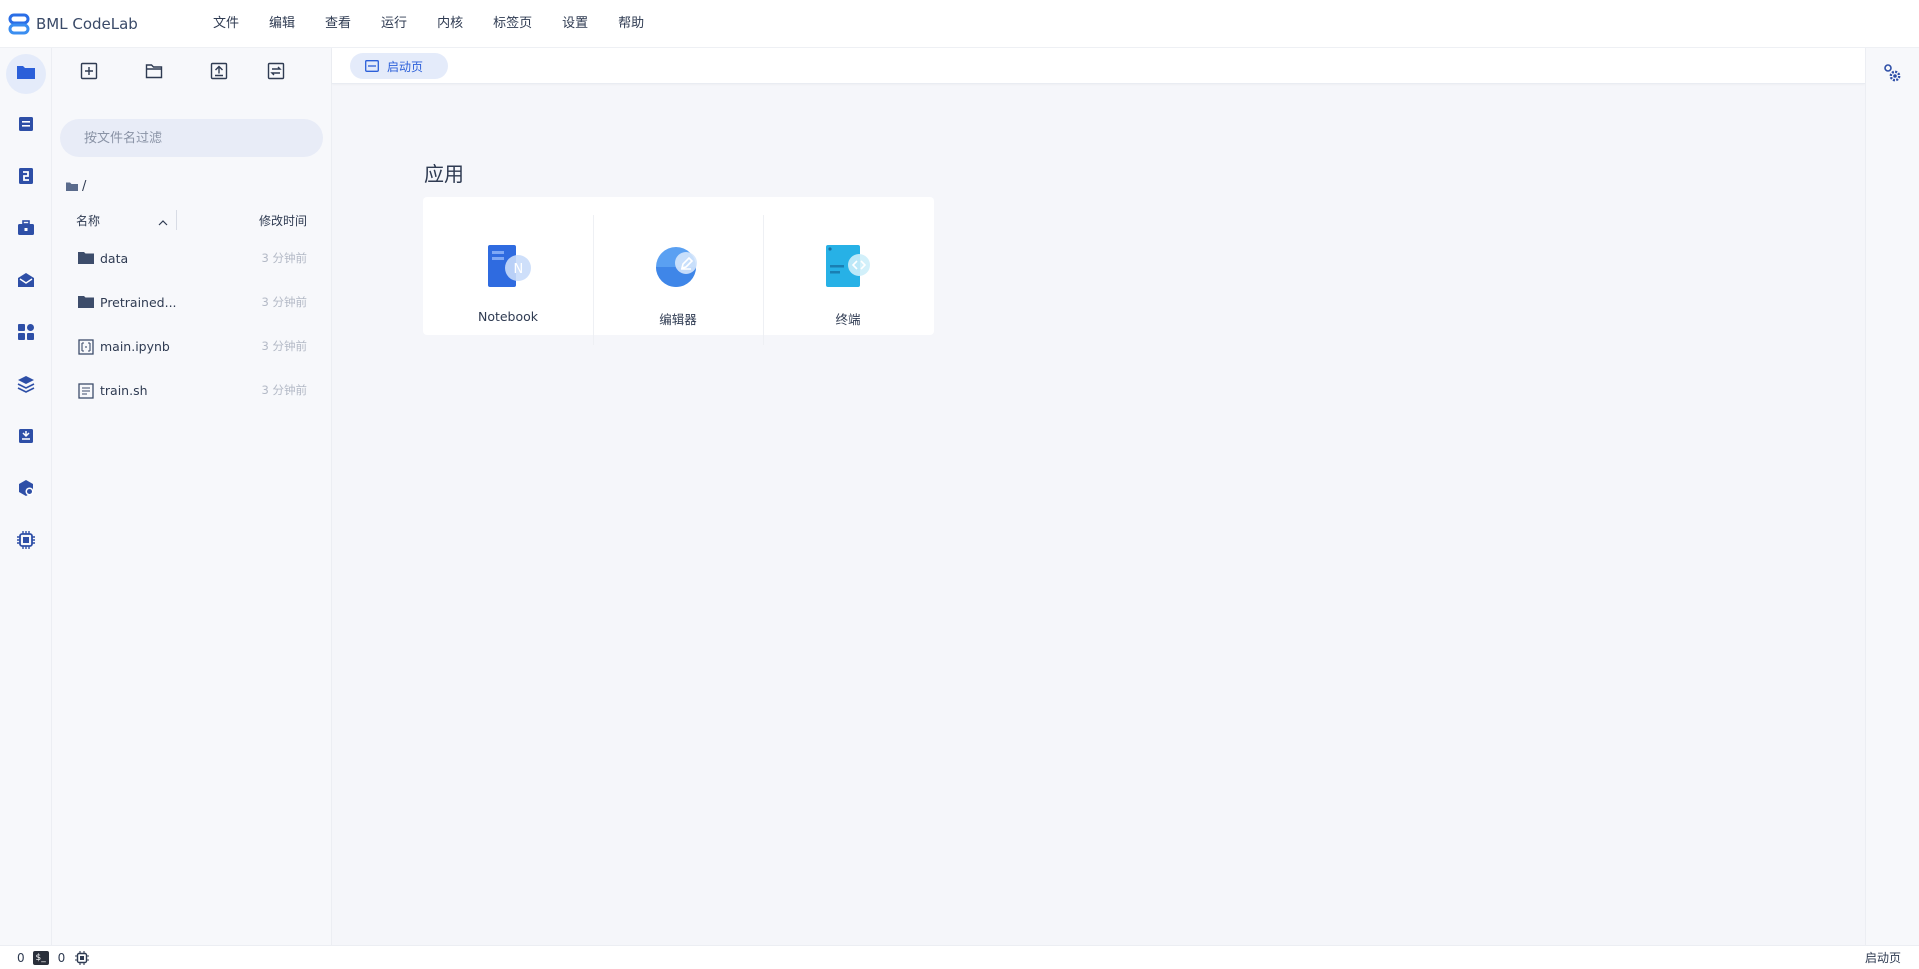  I want to click on column-modified: 修改时间, so click(254, 220).